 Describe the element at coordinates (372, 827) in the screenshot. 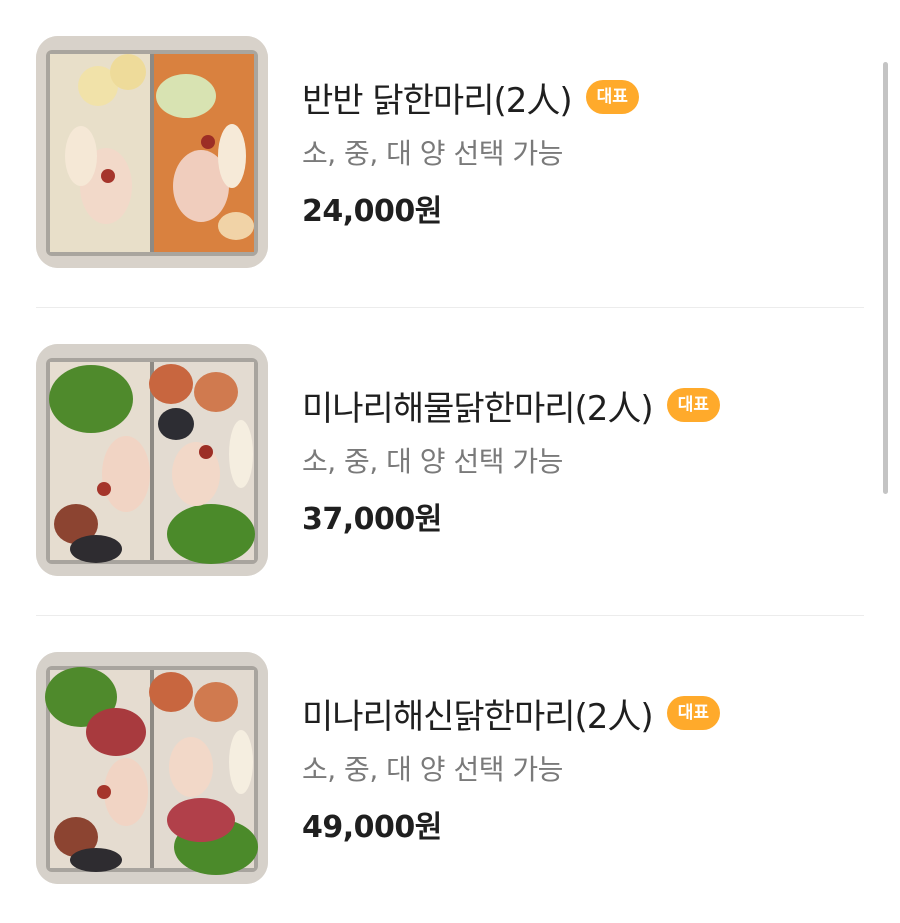

I see `menu-item-price: 49,000원` at that location.